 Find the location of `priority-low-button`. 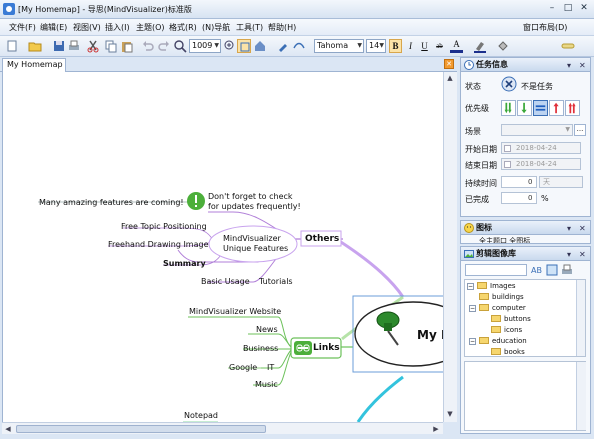

priority-low-button is located at coordinates (524, 108).